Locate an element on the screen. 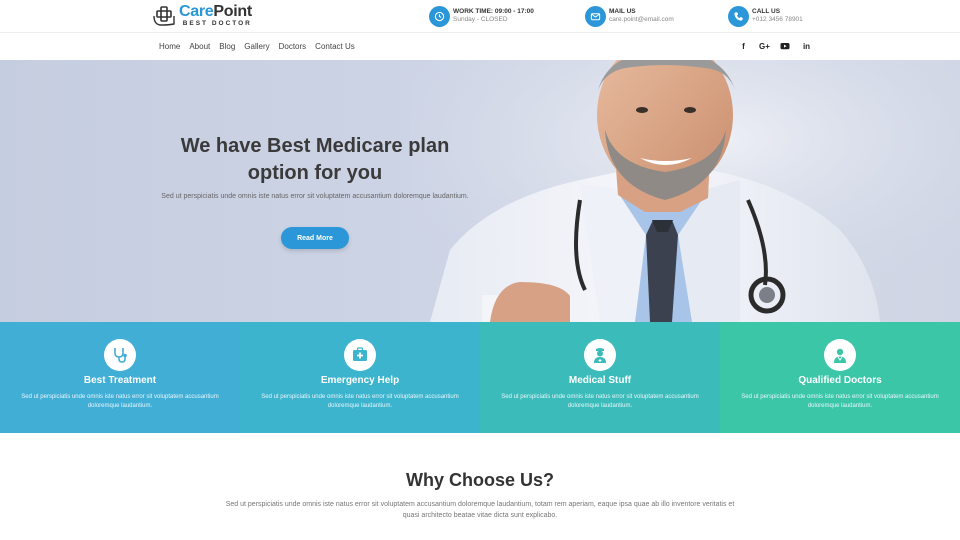  nav-doctors: Doctors is located at coordinates (293, 46).